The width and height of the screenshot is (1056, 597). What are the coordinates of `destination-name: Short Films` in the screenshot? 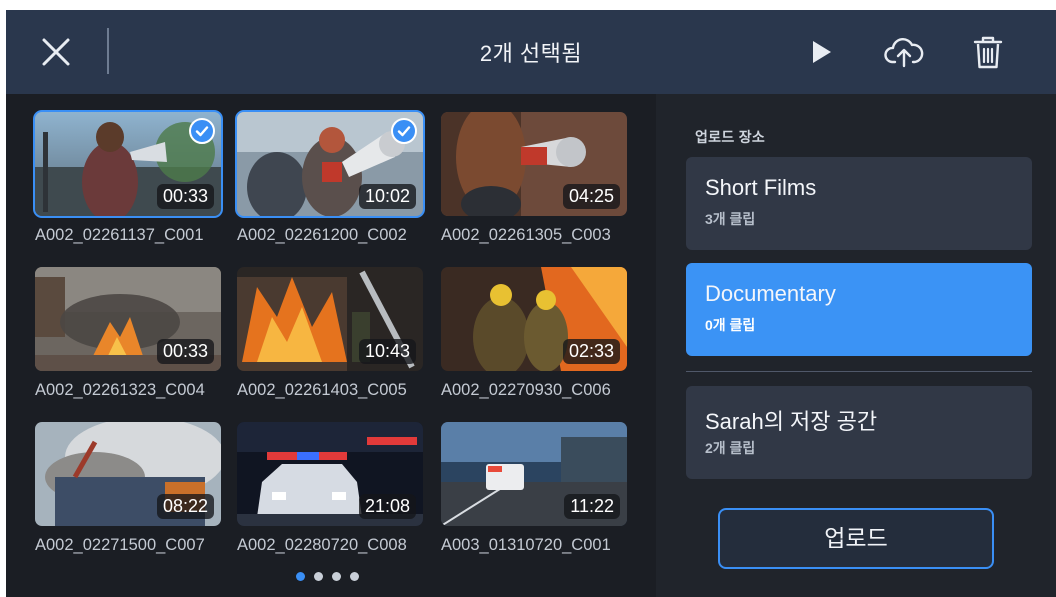 It's located at (761, 187).